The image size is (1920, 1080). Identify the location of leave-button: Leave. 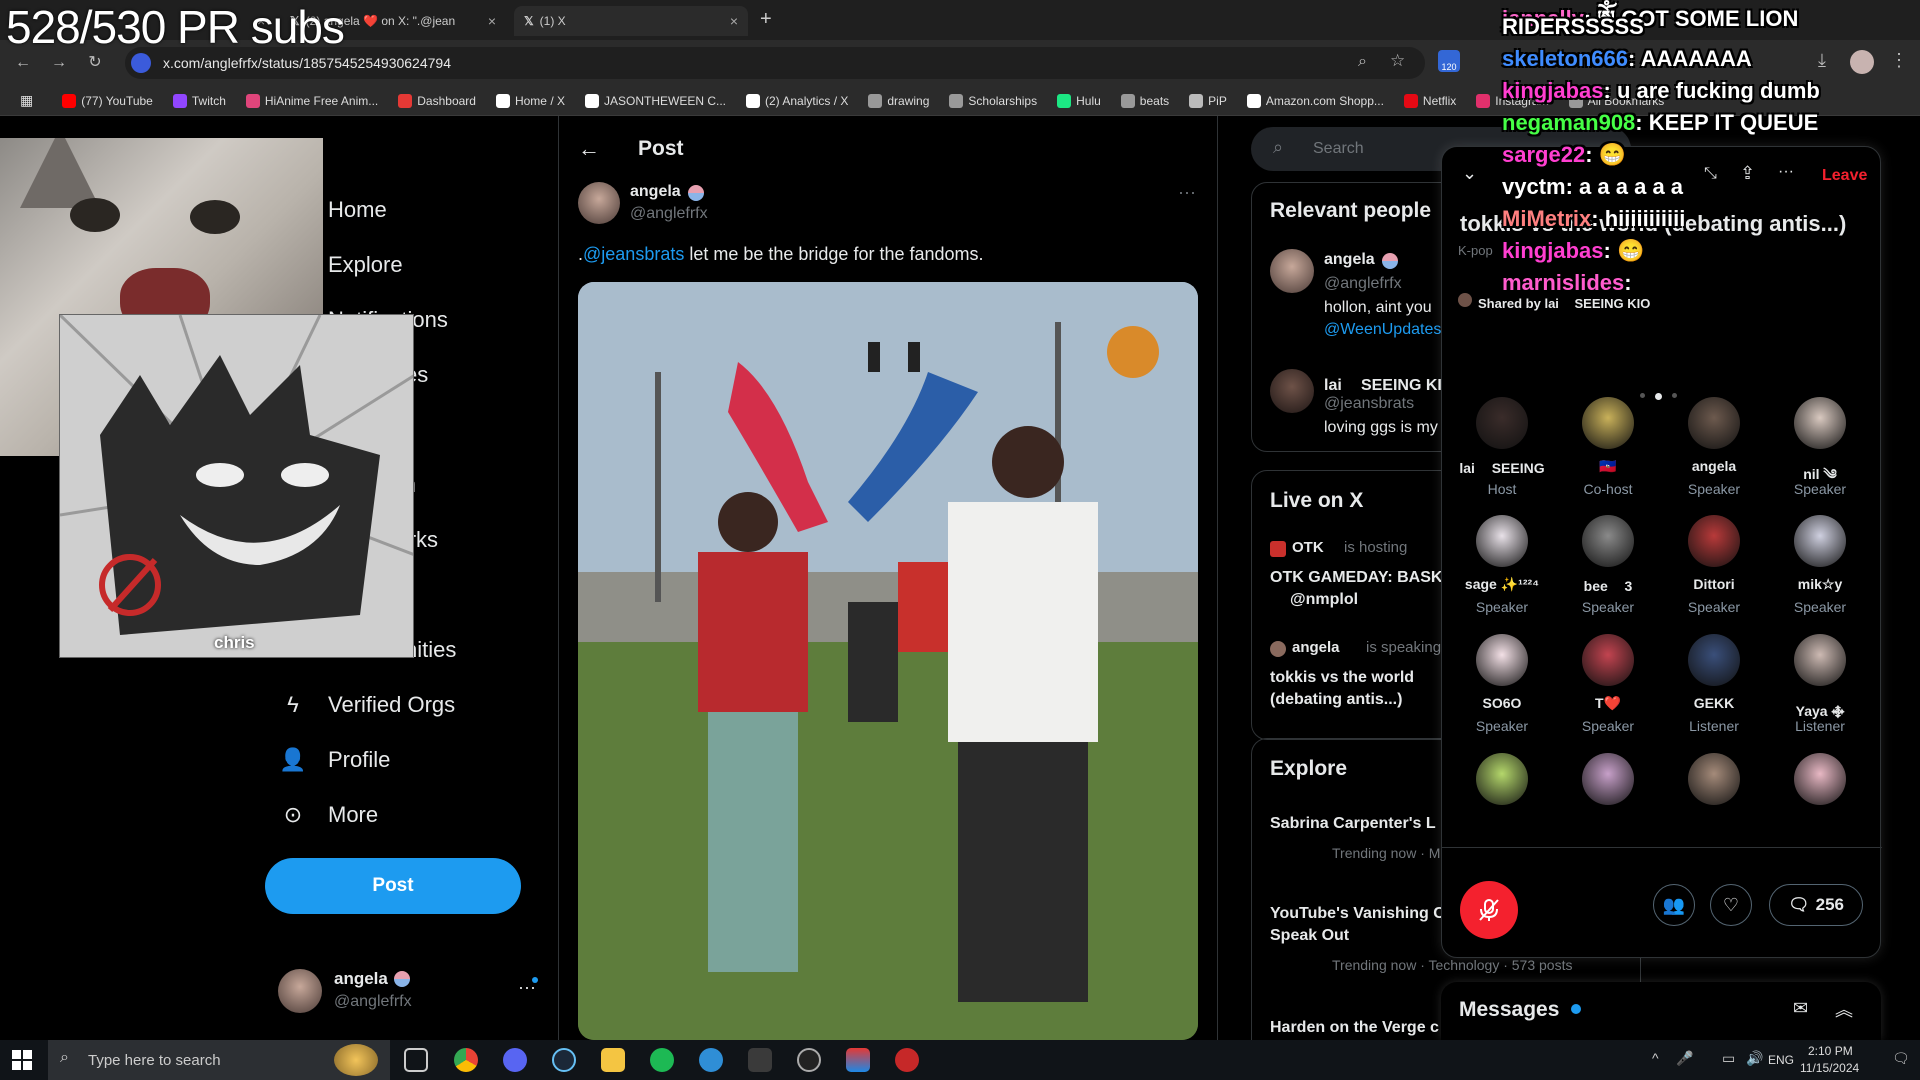
(1844, 176).